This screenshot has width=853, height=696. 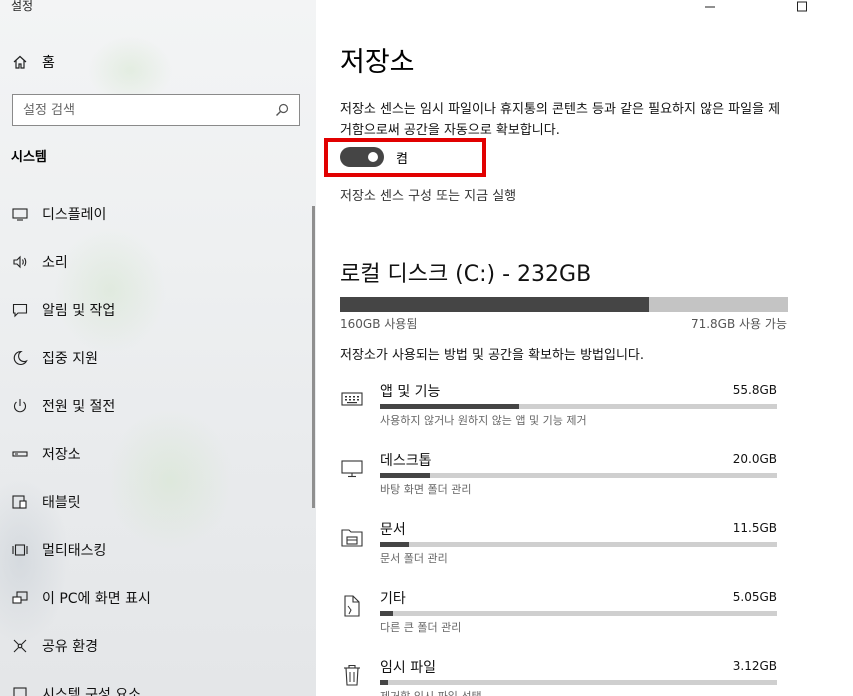 I want to click on speaker-icon, so click(x=20, y=262).